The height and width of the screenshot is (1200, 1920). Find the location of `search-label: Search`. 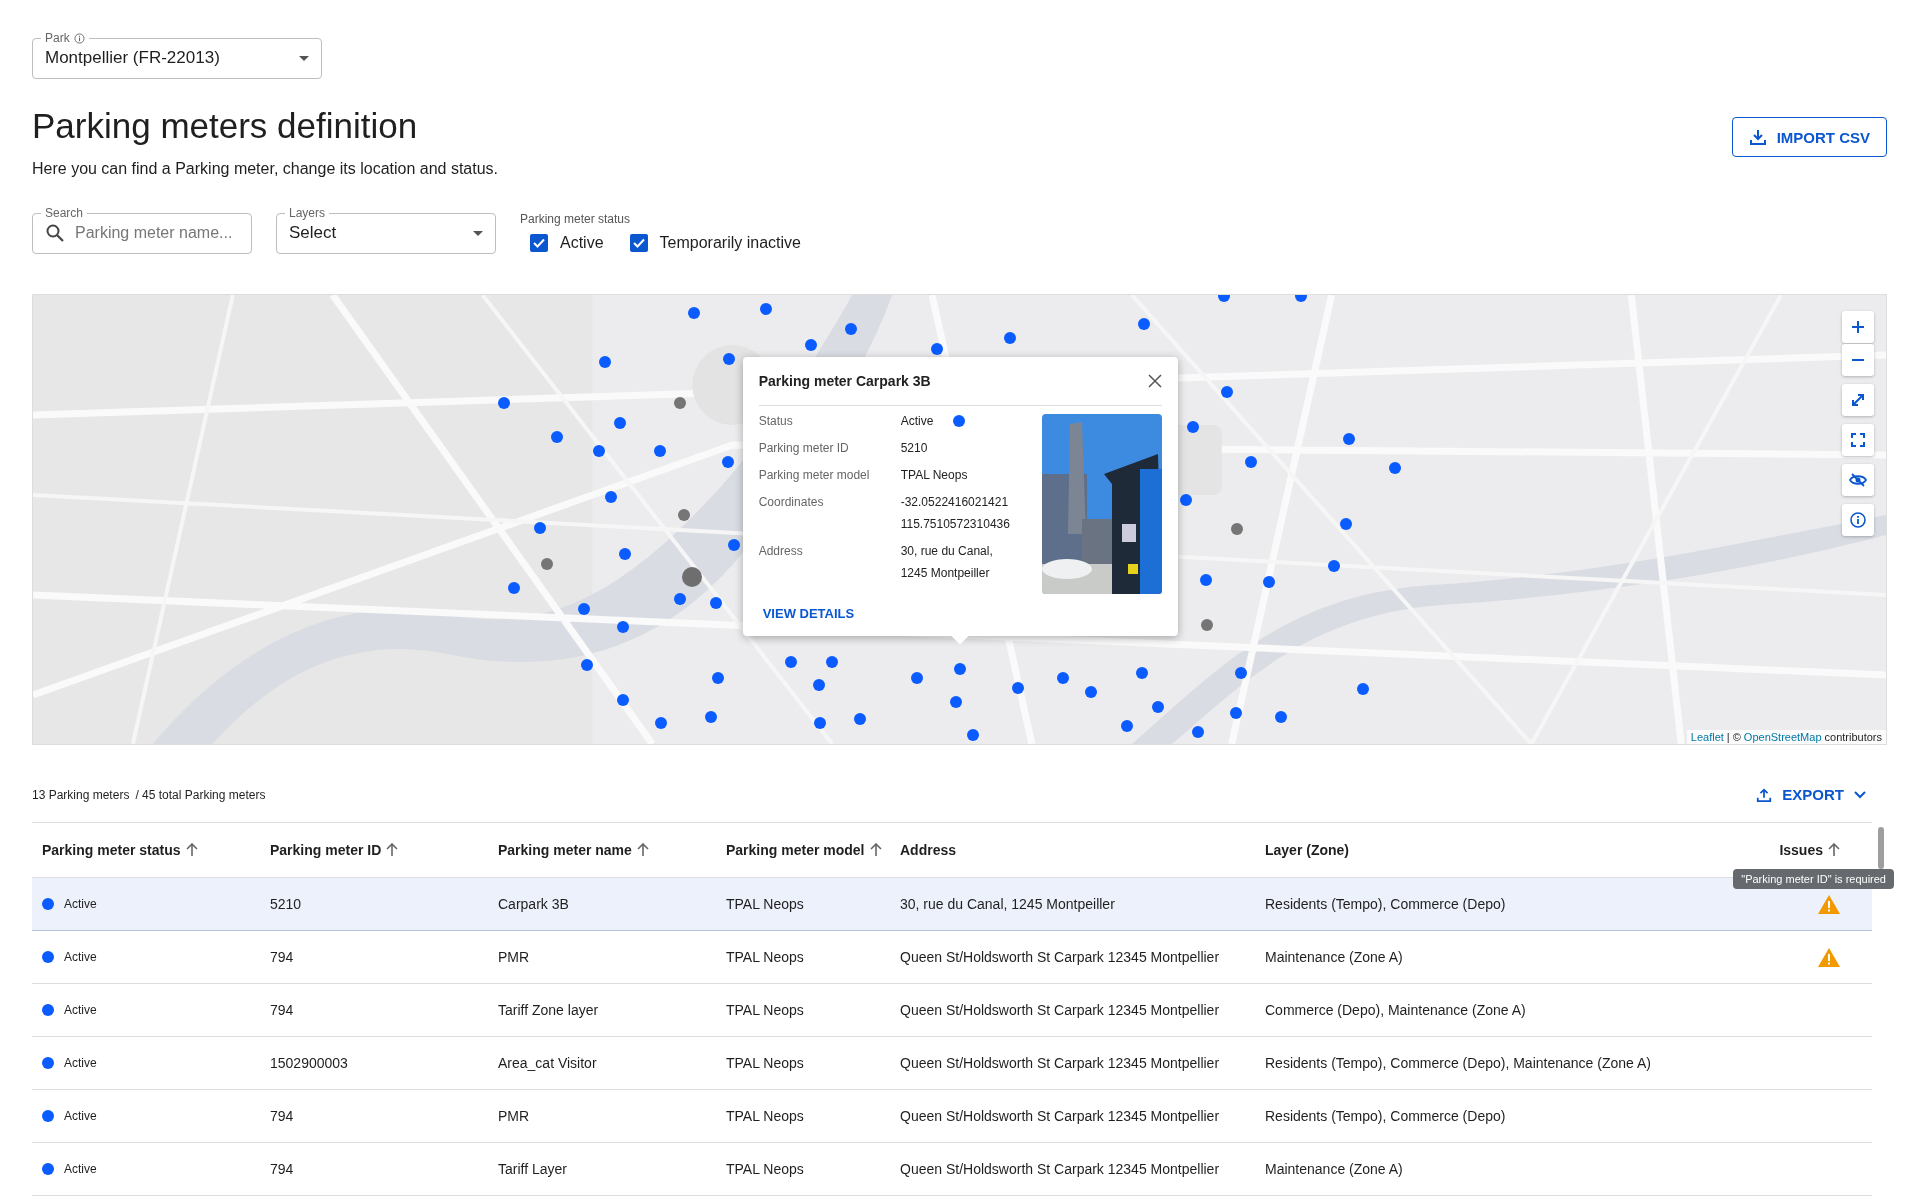

search-label: Search is located at coordinates (64, 213).